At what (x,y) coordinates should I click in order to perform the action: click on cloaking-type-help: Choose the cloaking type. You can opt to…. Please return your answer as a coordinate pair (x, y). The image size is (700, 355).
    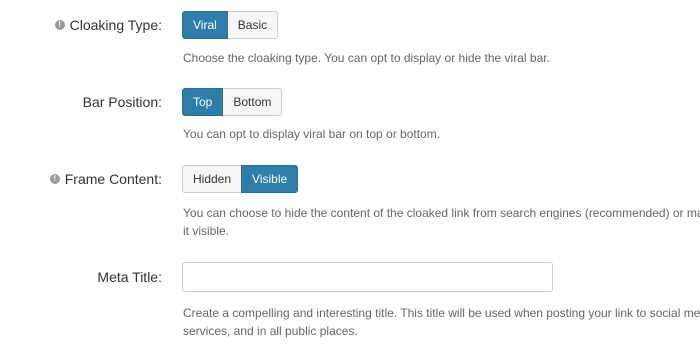
    Looking at the image, I should click on (366, 58).